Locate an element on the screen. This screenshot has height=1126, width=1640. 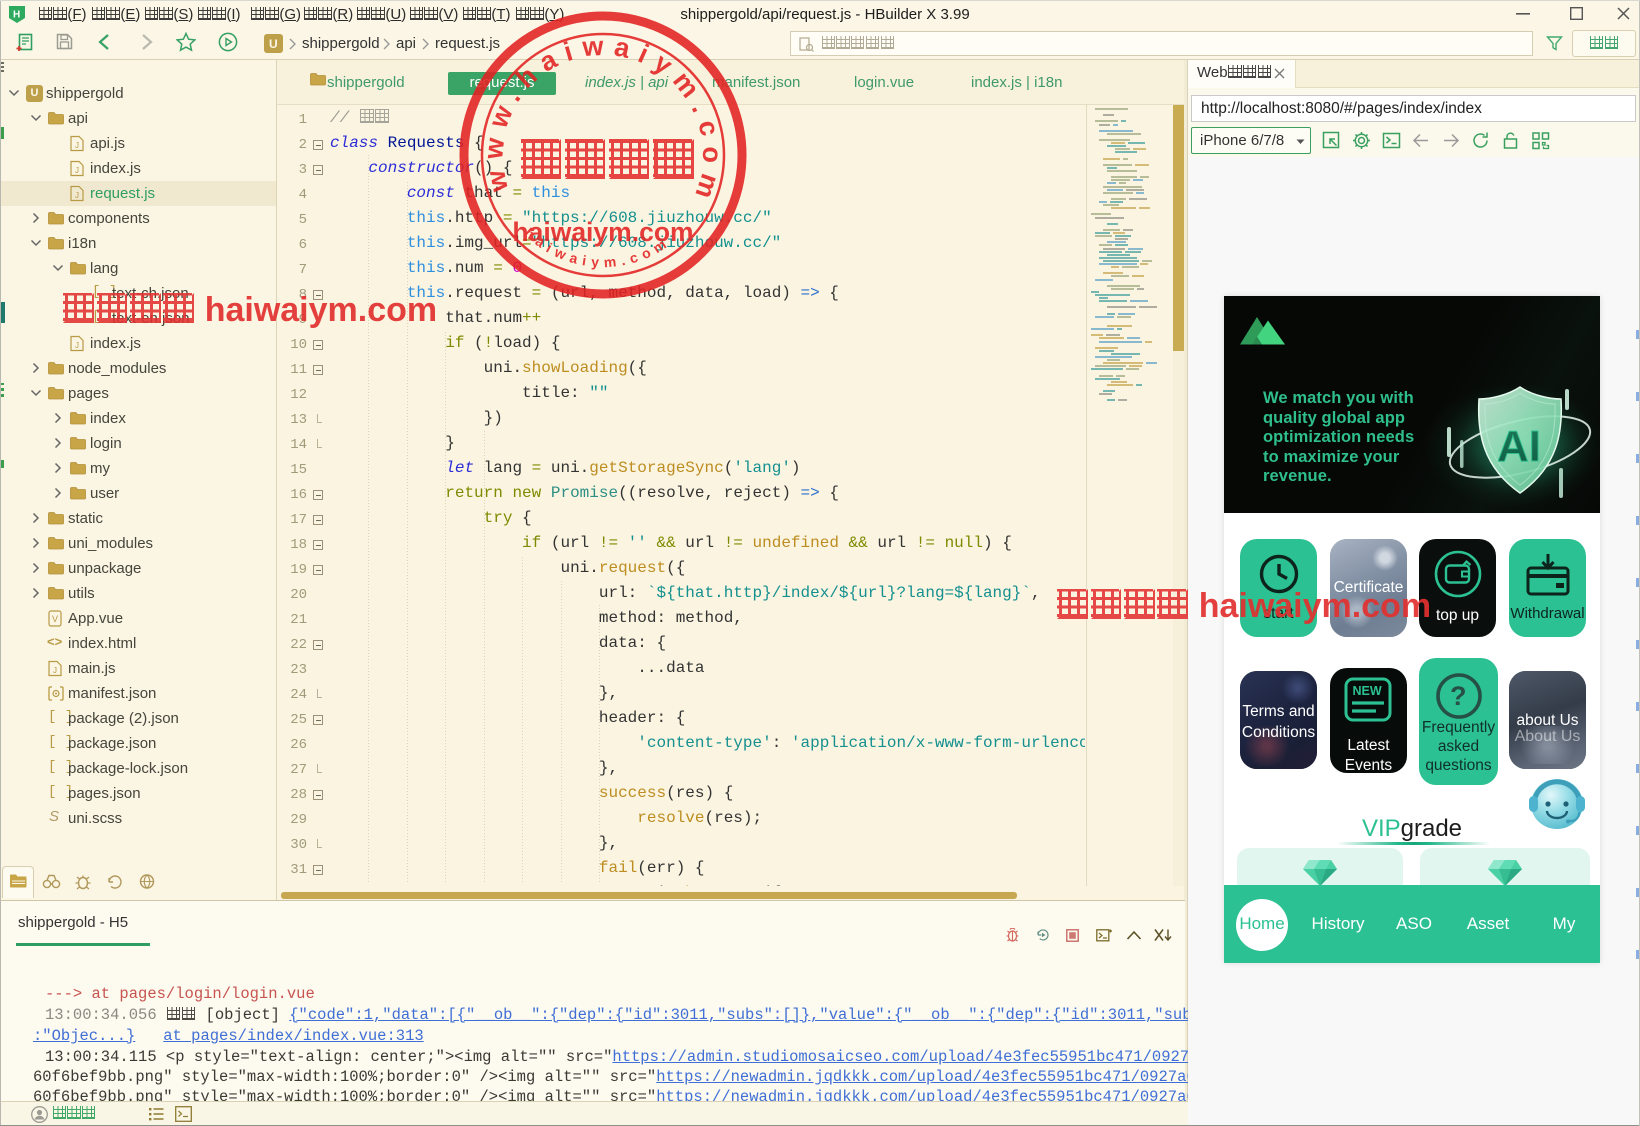
svg-text: AI is located at coordinates (1519, 446).